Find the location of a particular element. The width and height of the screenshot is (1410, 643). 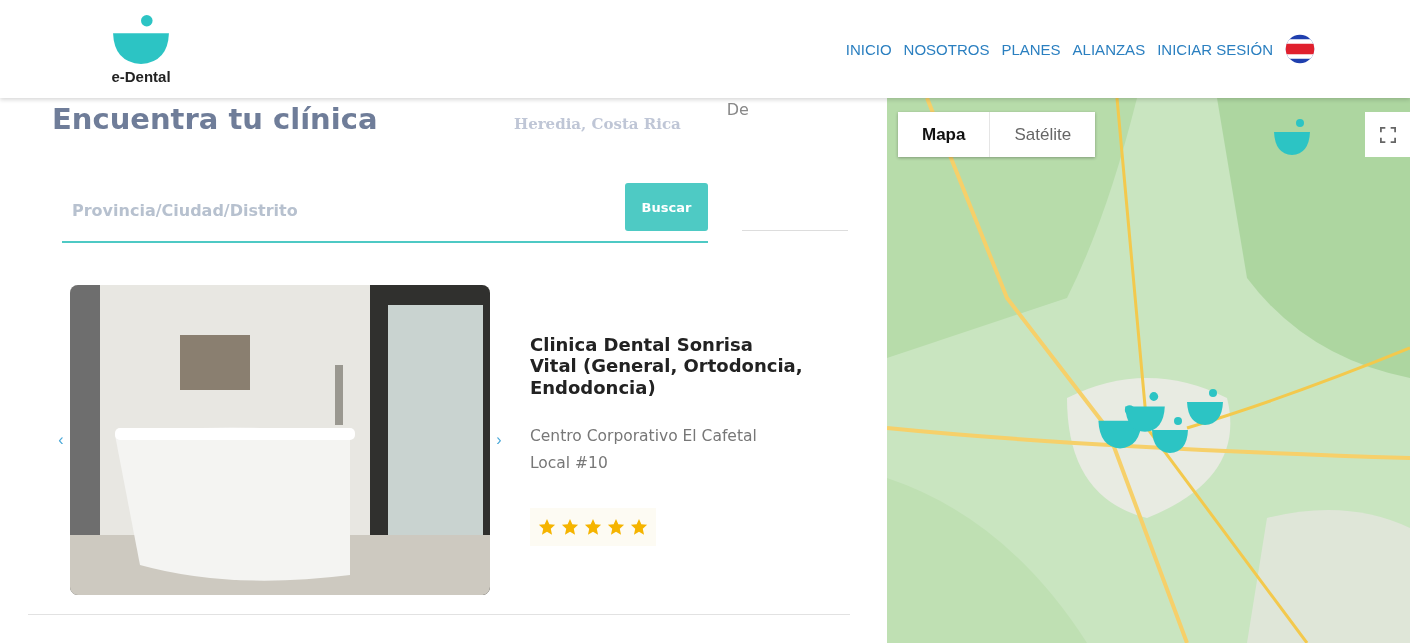

logo-text: e-Dental is located at coordinates (141, 76).